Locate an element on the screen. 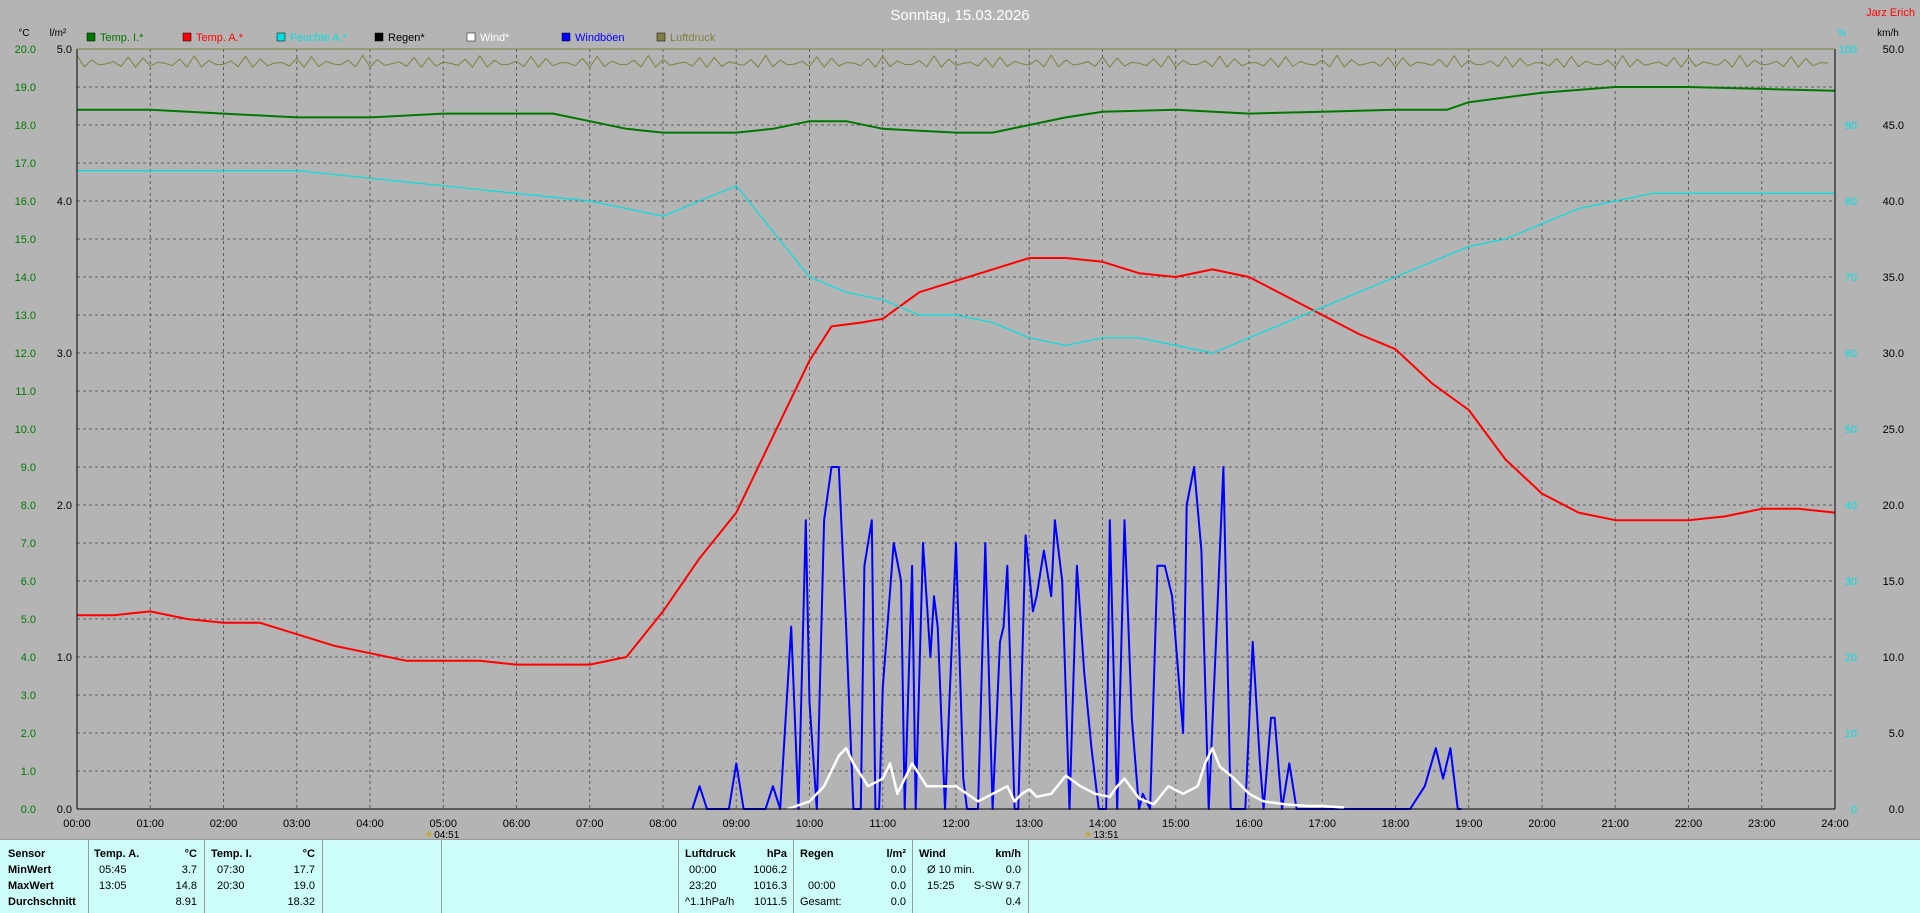 This screenshot has width=1920, height=913. stats-wind-unit: km/h is located at coordinates (1008, 854).